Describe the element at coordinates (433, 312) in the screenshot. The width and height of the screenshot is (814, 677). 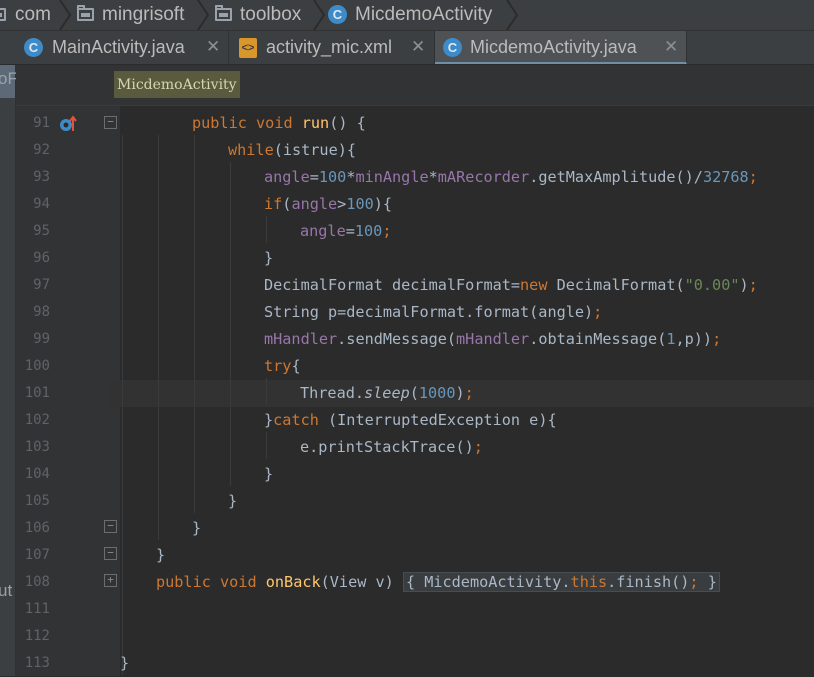
I see `code-line-98: String p=decimalFormat.format(angle);` at that location.